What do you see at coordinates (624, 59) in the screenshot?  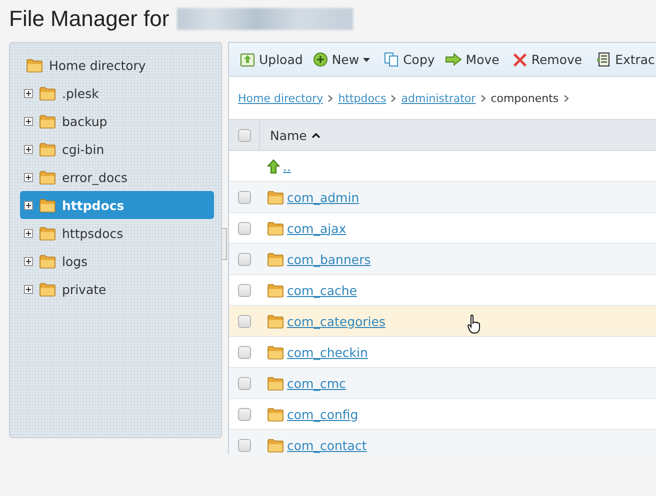 I see `extract-button: Extrac` at bounding box center [624, 59].